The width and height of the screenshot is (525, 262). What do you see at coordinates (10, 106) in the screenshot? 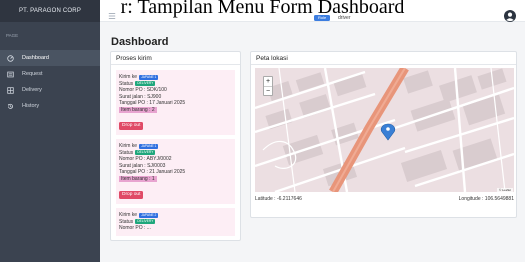
I see `history-icon` at bounding box center [10, 106].